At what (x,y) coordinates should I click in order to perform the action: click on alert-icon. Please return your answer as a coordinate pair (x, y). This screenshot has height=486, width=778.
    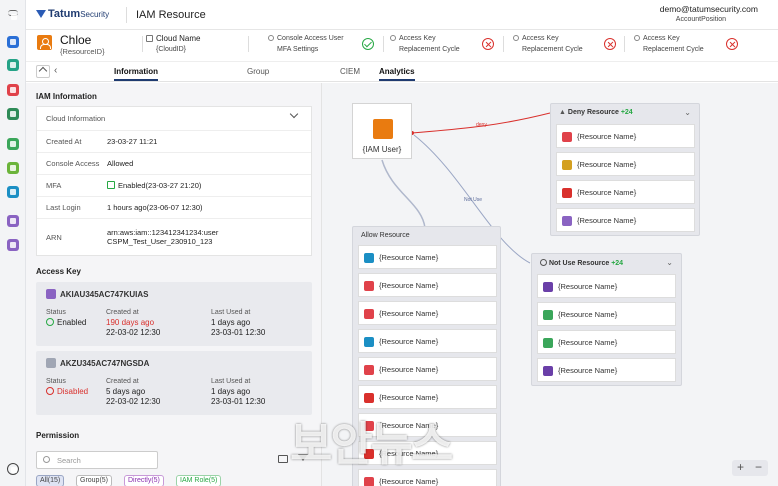
    Looking at the image, I should click on (13, 90).